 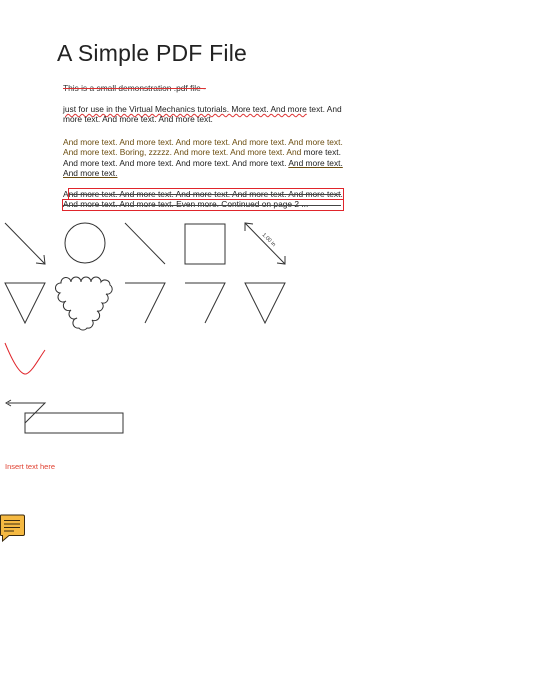 I want to click on dimension-line-annotation, so click(x=265, y=243).